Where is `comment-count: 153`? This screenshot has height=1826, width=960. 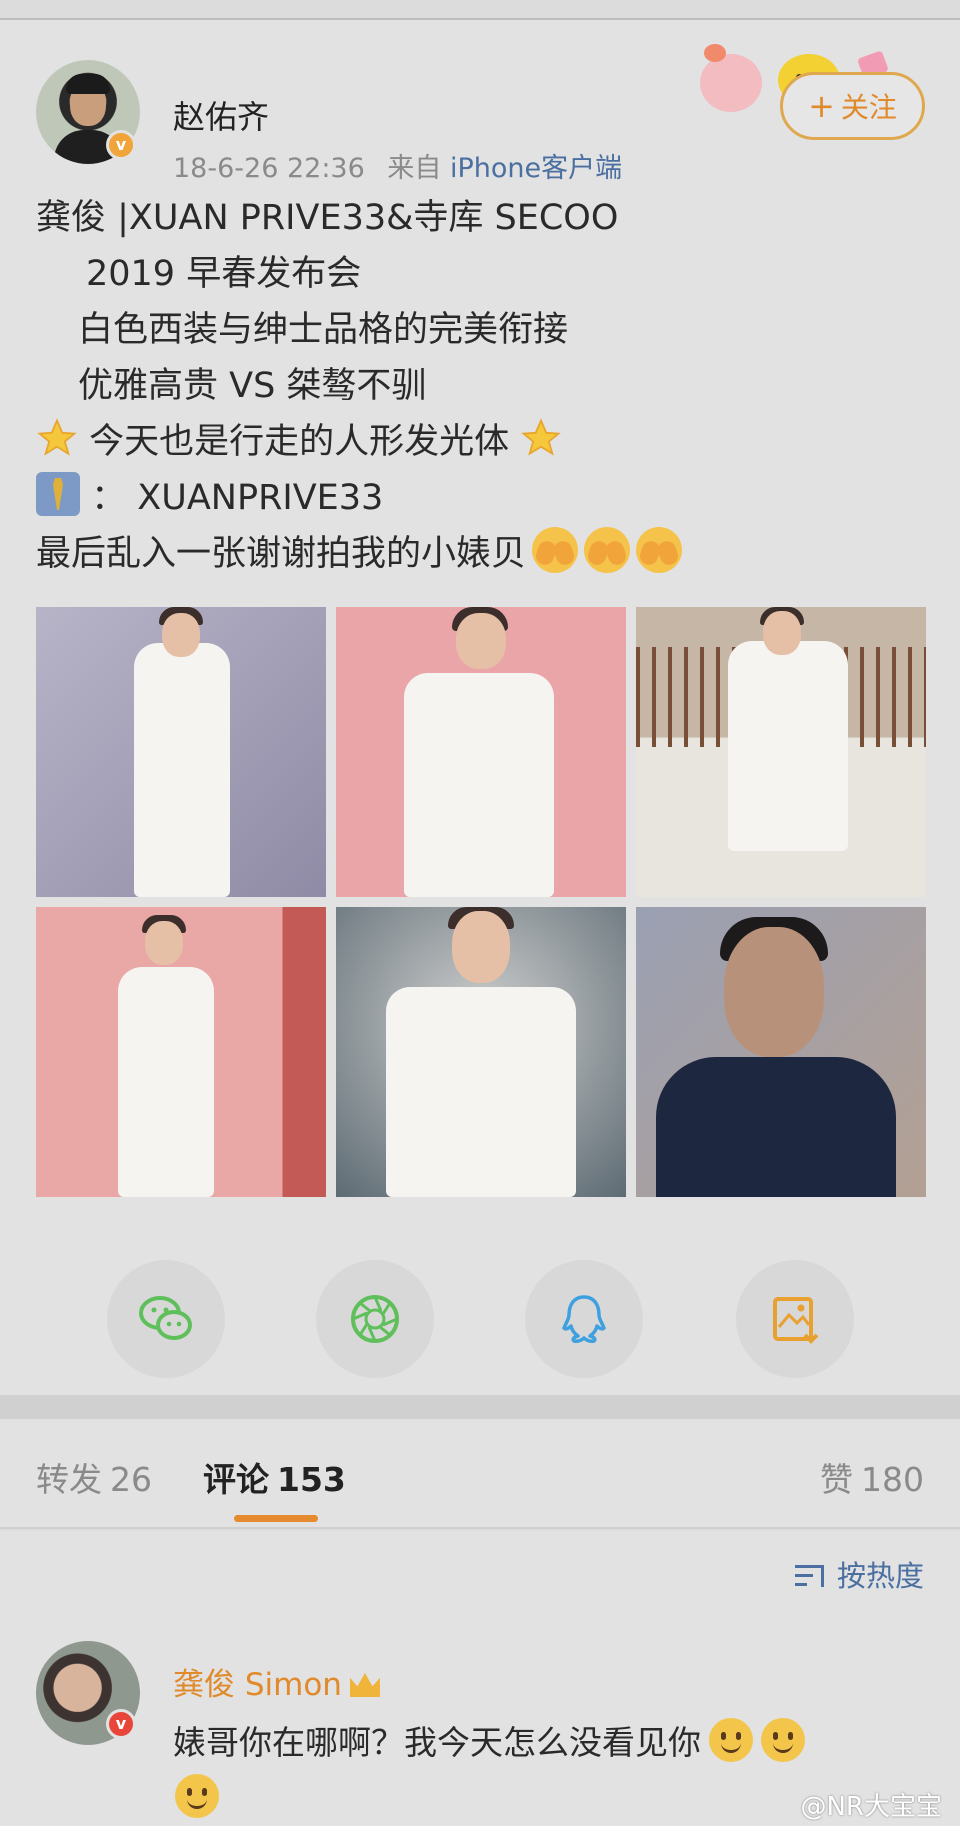
comment-count: 153 is located at coordinates (311, 1479).